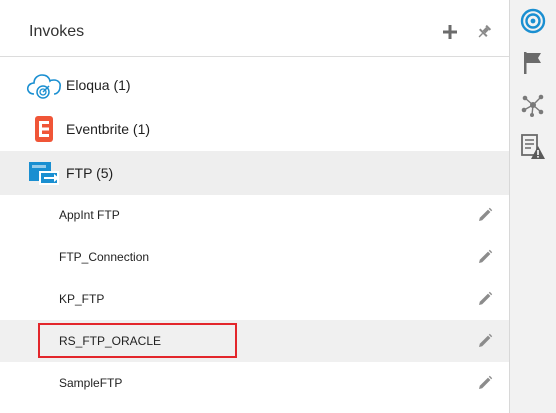 The width and height of the screenshot is (556, 413). Describe the element at coordinates (254, 299) in the screenshot. I see `list-item: KP_FTP` at that location.